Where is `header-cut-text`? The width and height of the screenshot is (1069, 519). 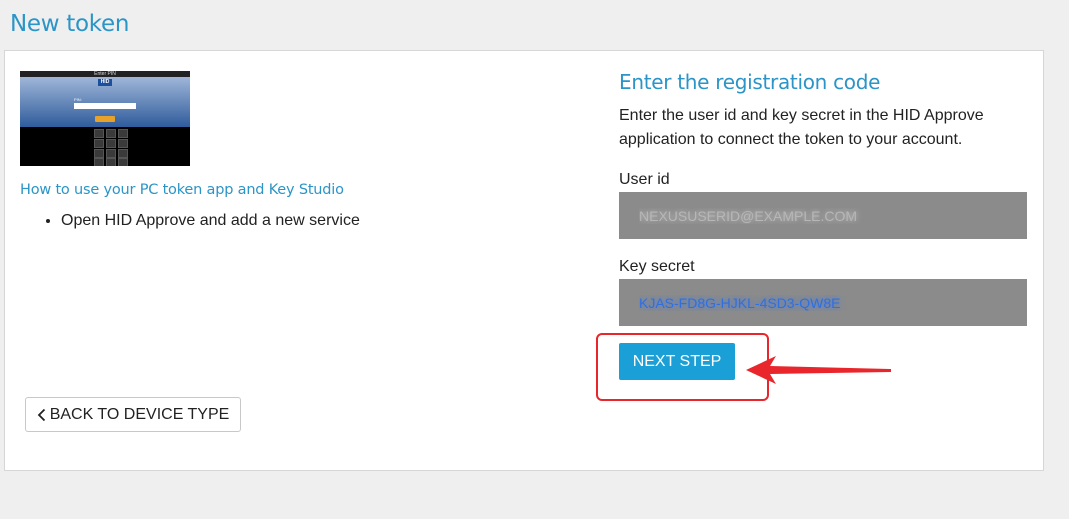
header-cut-text is located at coordinates (108, 1).